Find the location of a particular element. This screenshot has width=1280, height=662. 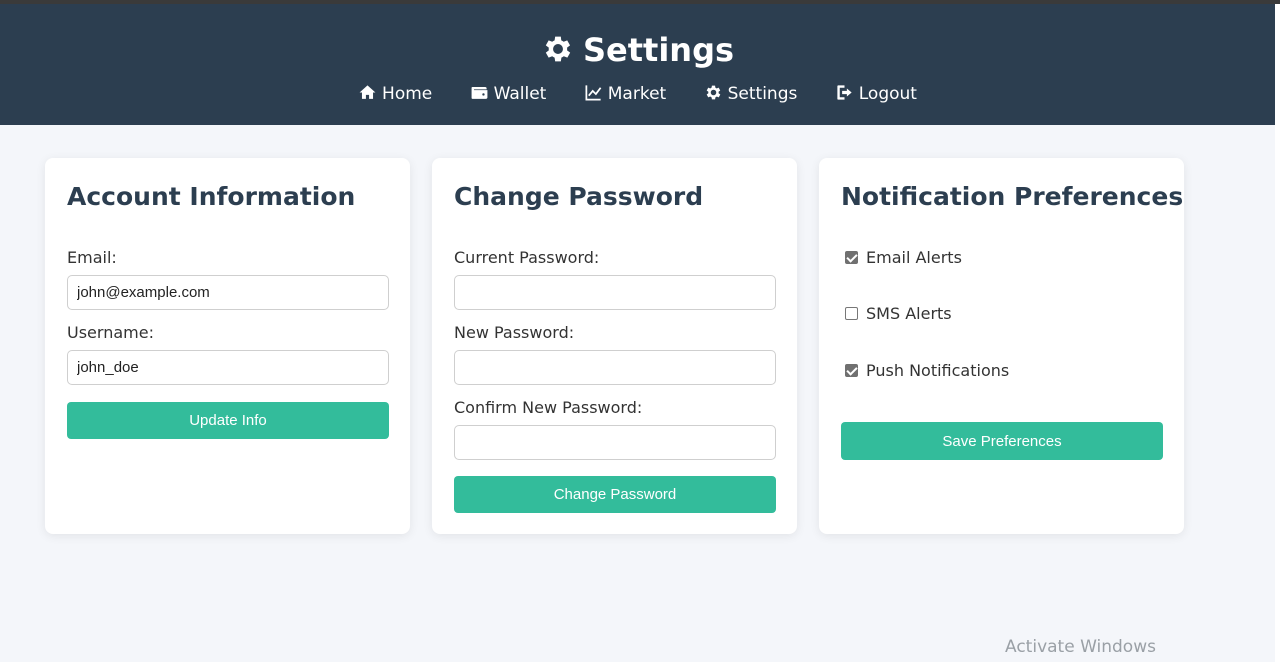

activate-windows-watermark: Activate Windows is located at coordinates (1080, 647).